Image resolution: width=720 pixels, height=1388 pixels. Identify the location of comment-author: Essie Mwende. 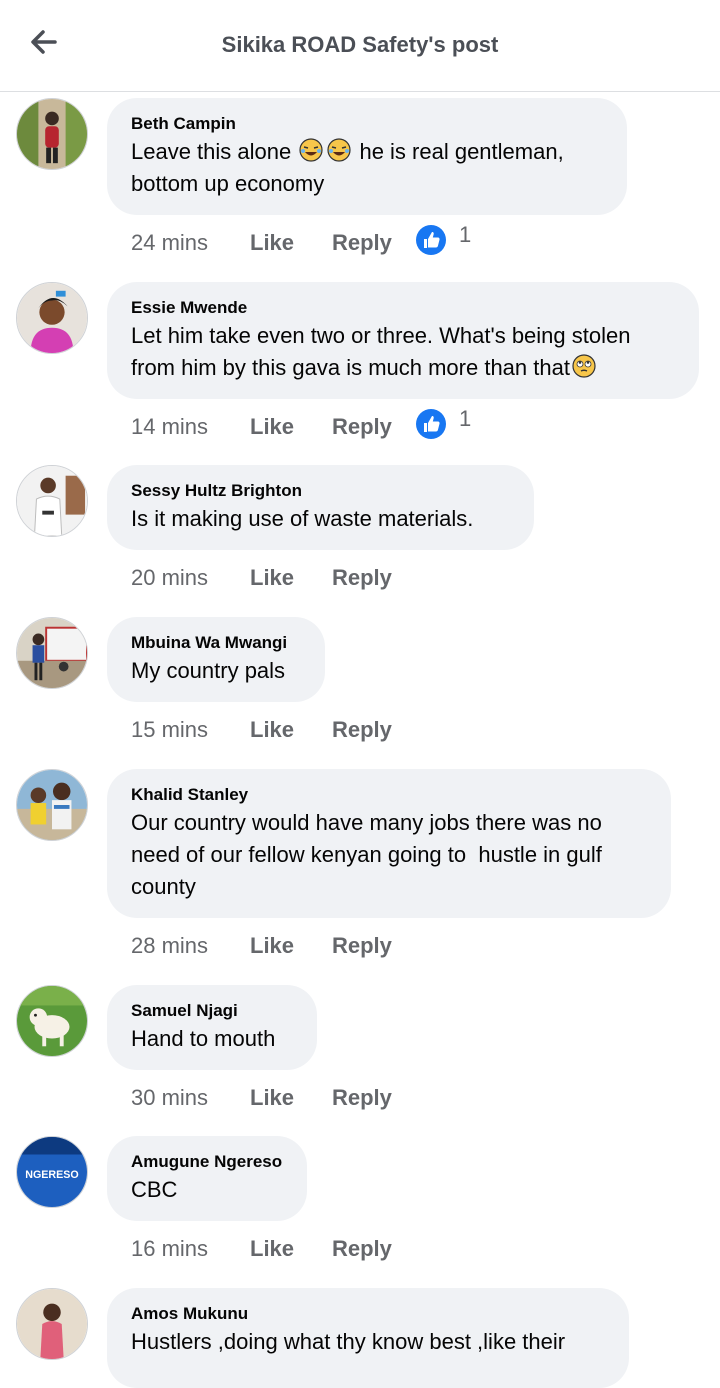
(403, 308).